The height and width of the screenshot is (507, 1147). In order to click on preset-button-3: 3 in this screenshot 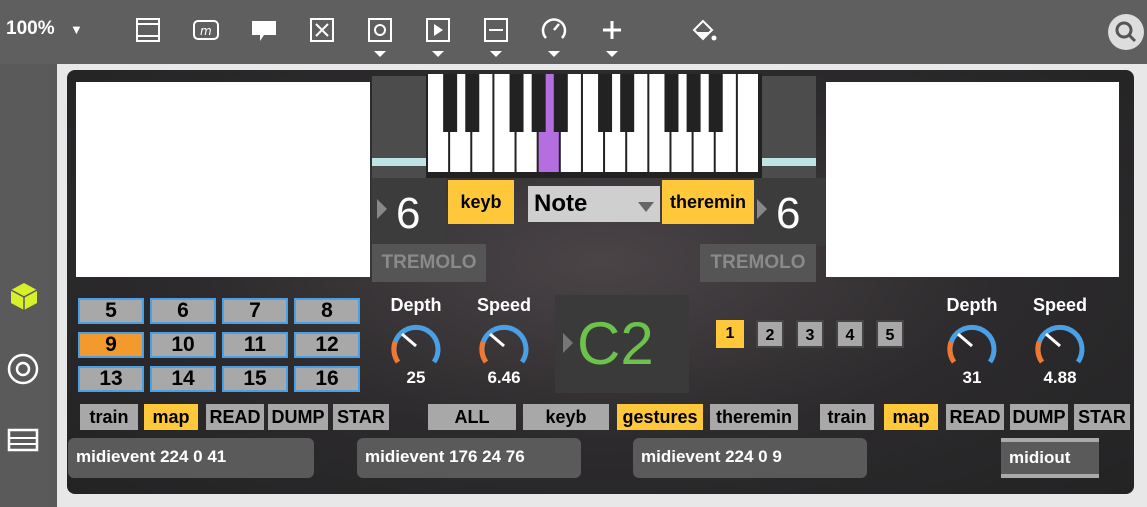, I will do `click(810, 334)`.